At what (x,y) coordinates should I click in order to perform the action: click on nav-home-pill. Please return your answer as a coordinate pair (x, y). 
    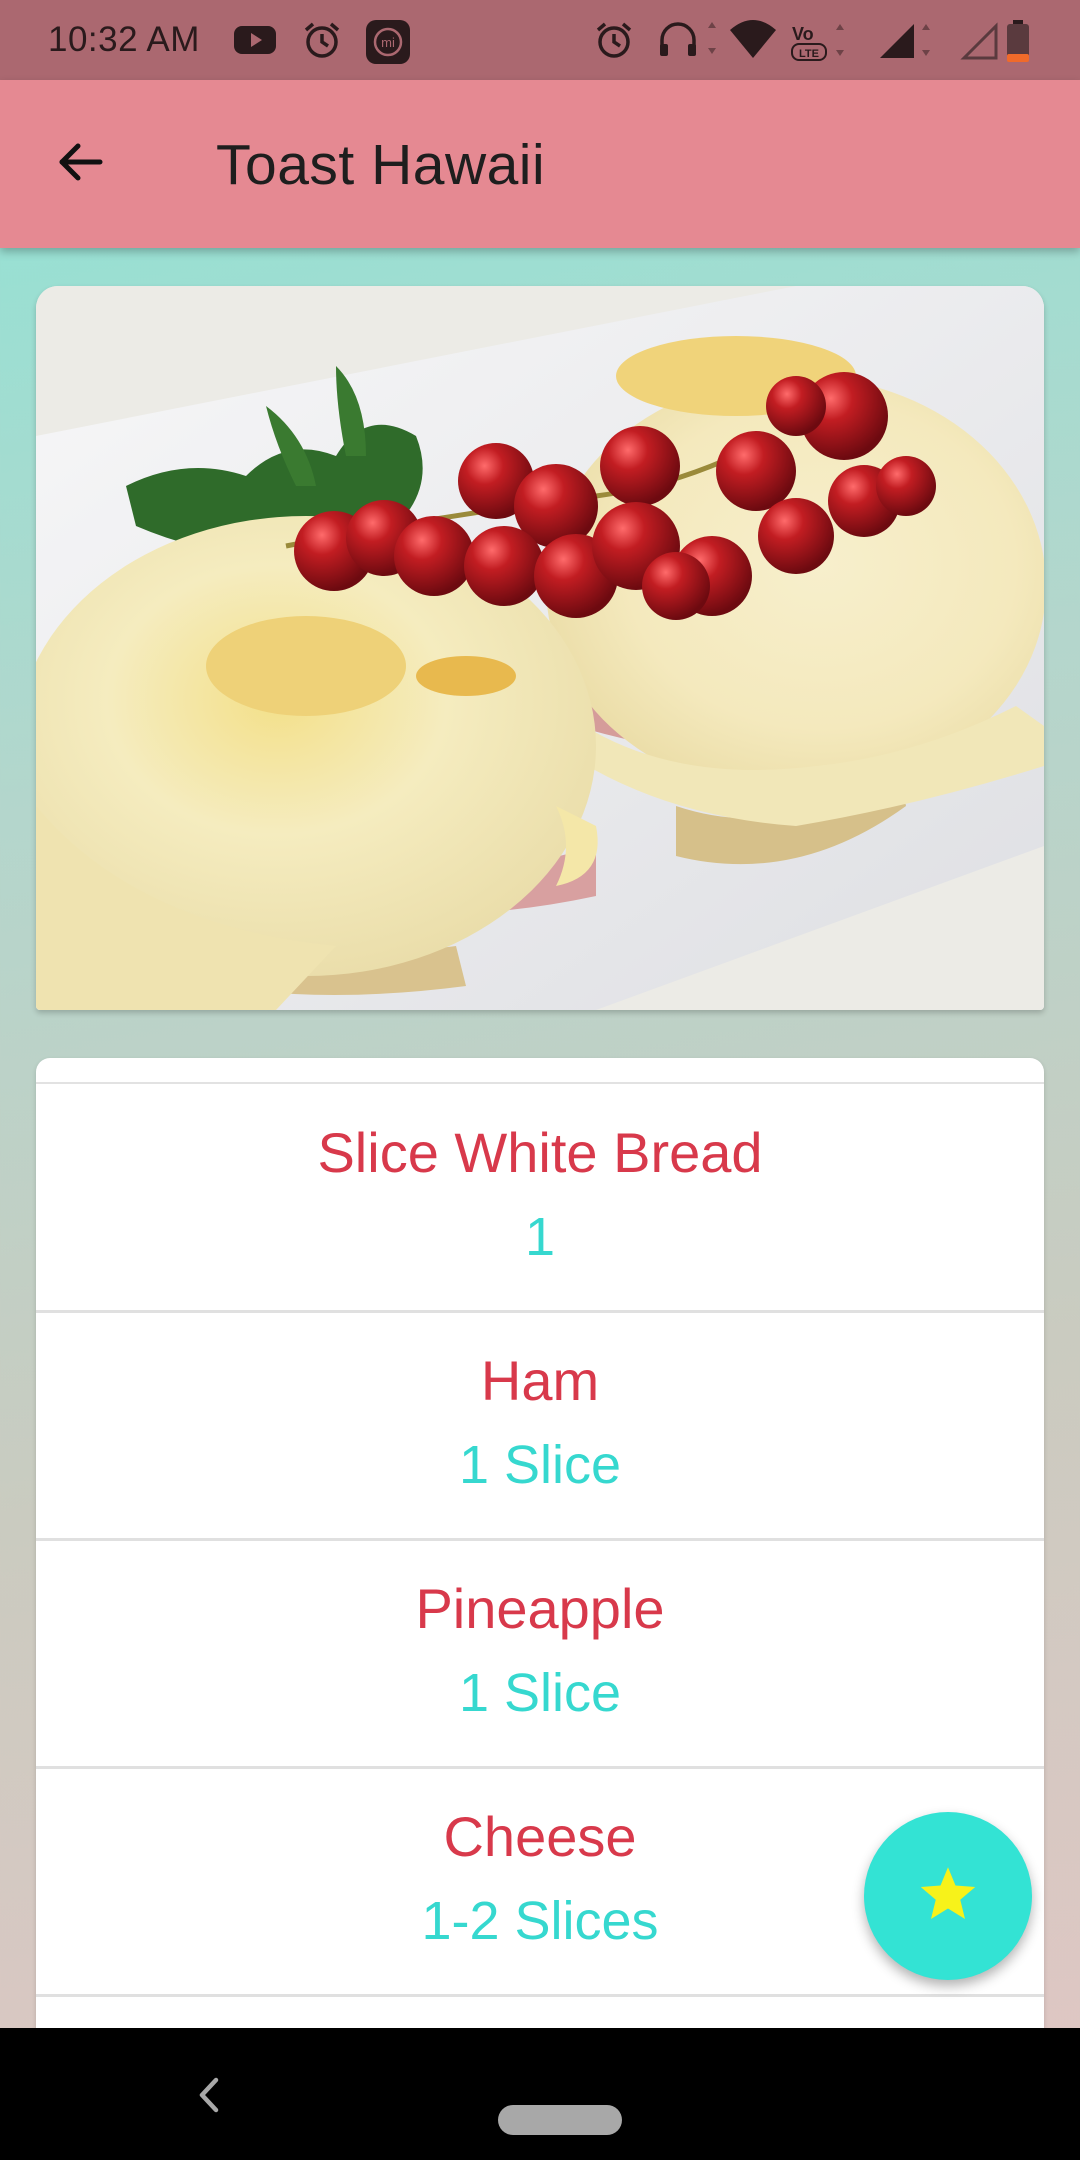
    Looking at the image, I should click on (560, 2120).